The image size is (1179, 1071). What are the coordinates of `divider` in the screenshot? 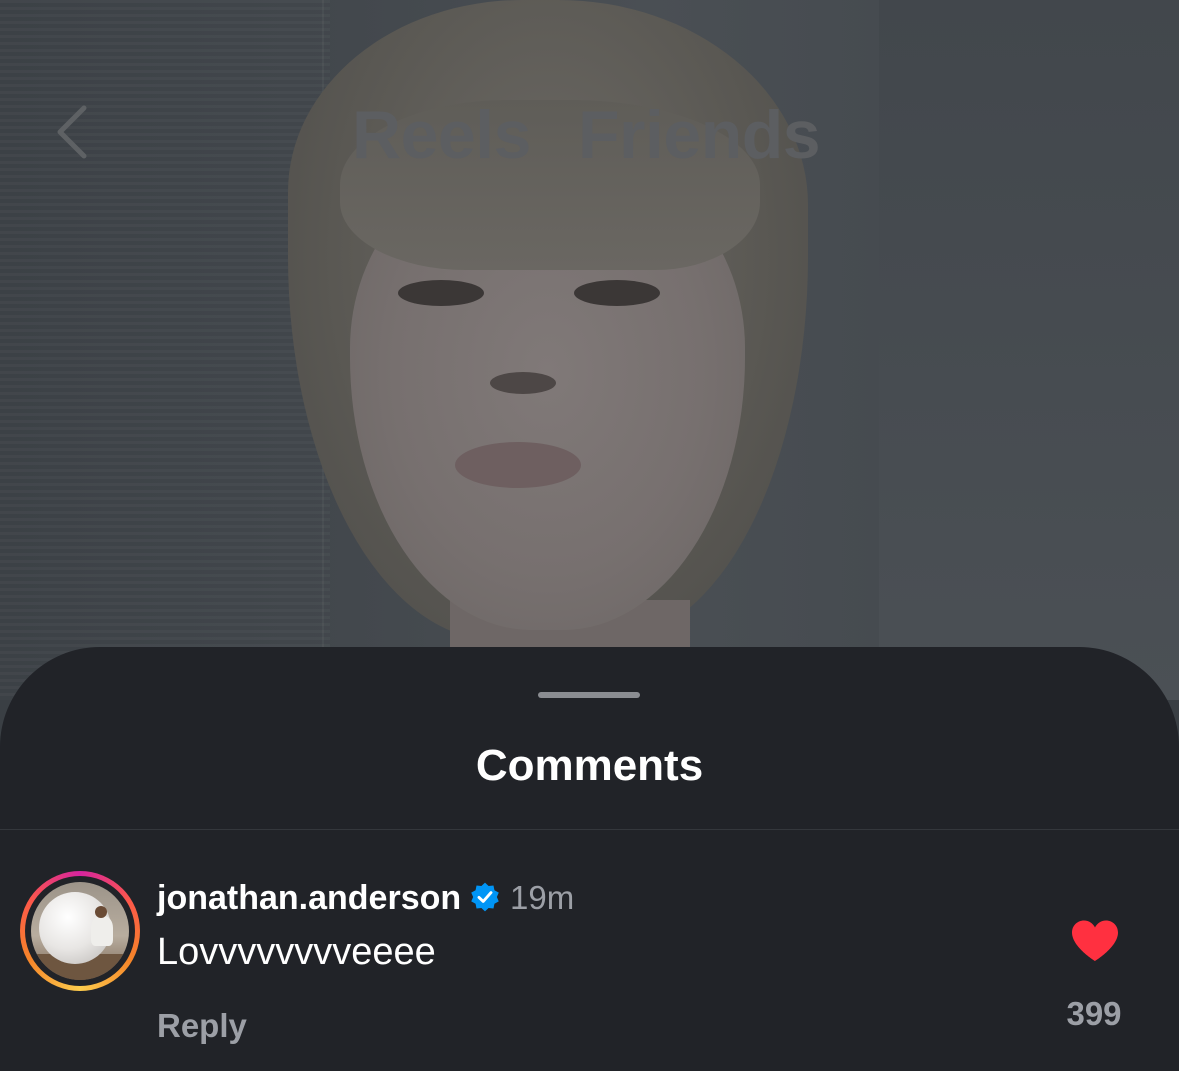 It's located at (589, 829).